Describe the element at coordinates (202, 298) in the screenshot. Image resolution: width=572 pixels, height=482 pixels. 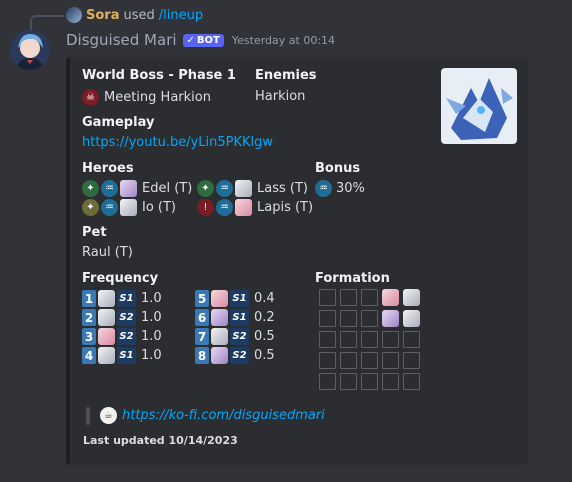
I see `order-number: 5` at that location.